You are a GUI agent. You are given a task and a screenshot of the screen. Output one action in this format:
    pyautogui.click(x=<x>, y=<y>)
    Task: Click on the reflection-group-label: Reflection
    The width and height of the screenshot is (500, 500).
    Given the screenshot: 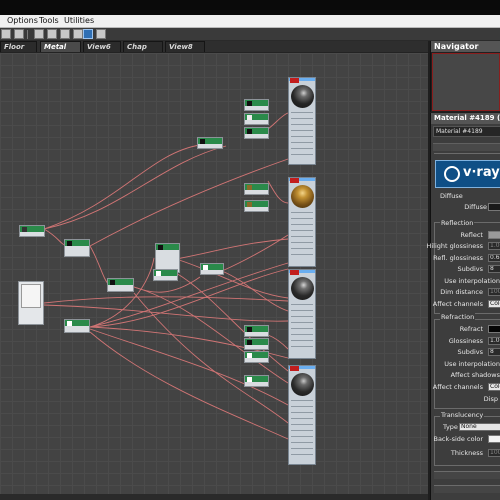 What is the action you would take?
    pyautogui.click(x=457, y=223)
    